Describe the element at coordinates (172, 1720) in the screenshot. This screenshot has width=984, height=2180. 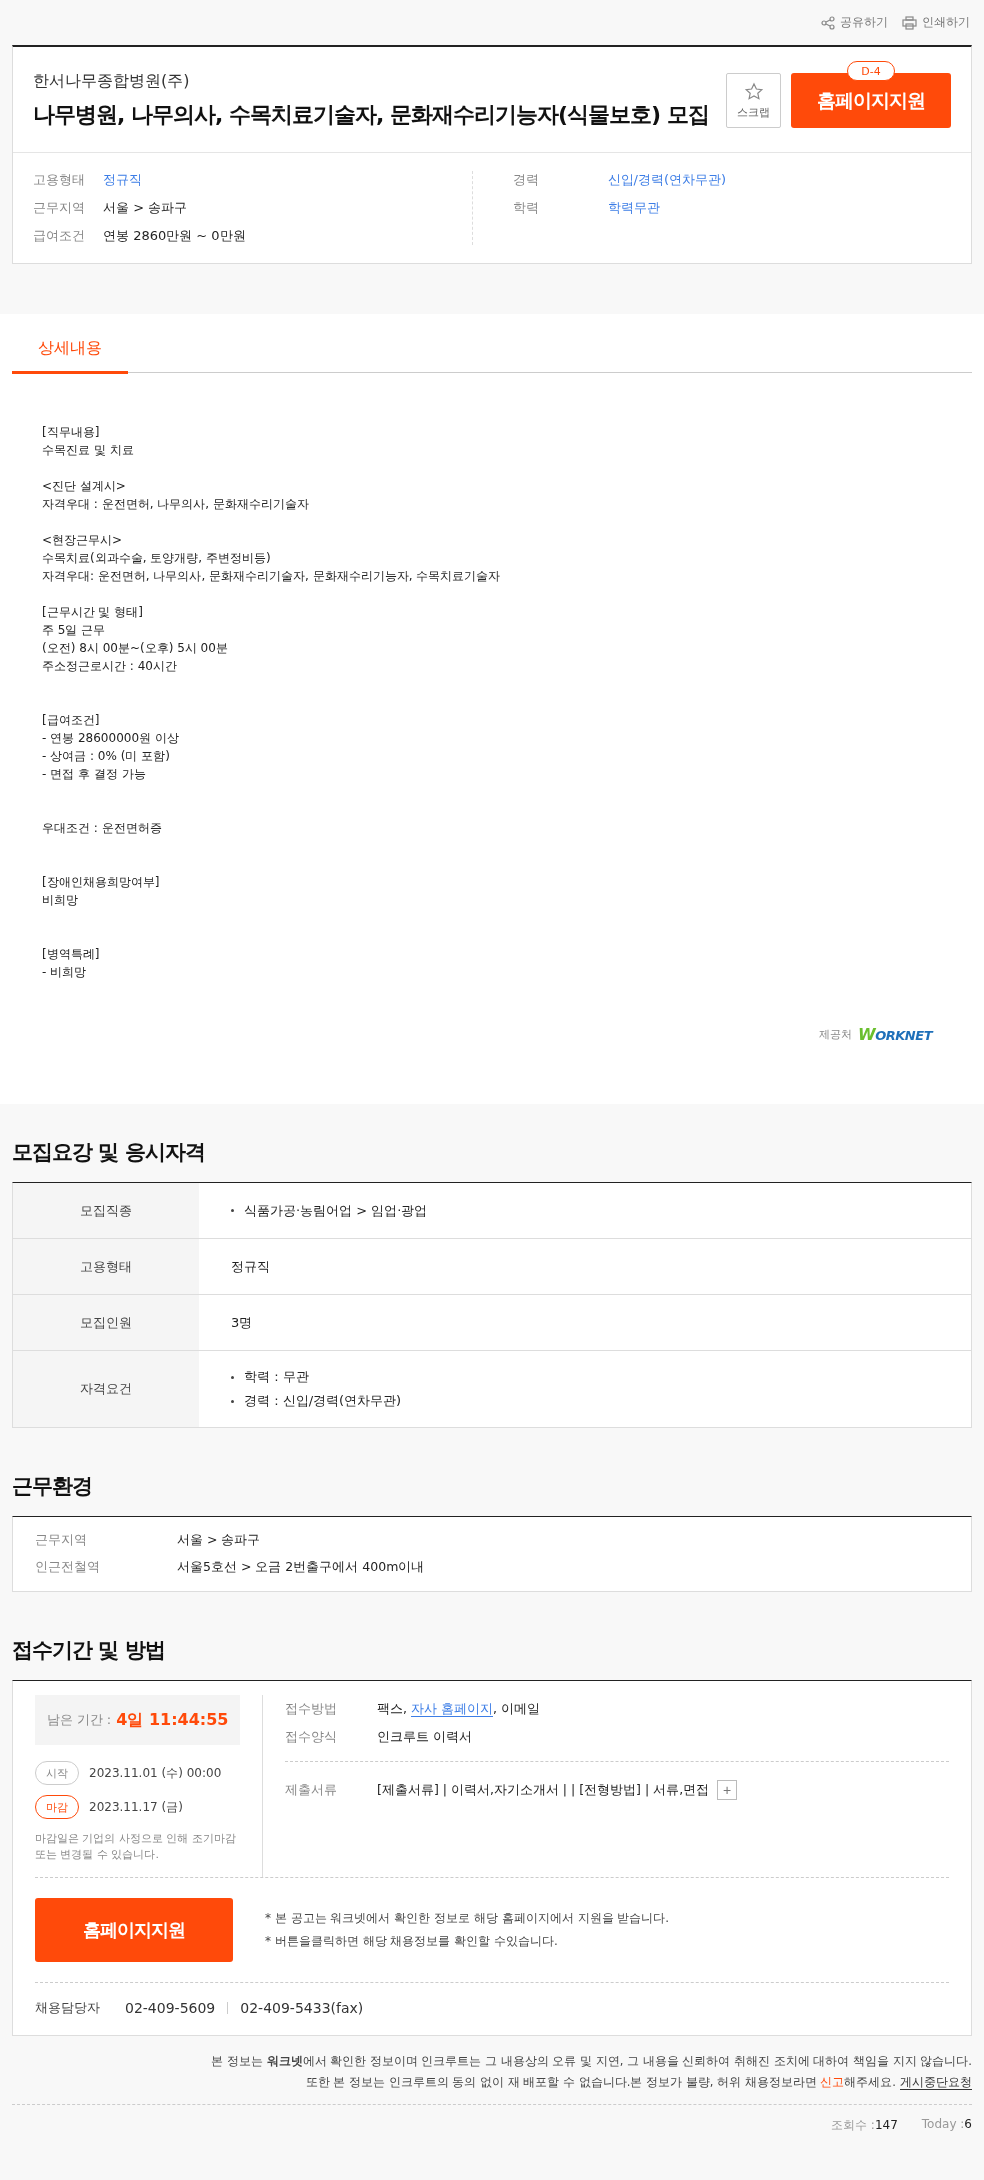
I see `remaining-time: 4일 11:44:55` at that location.